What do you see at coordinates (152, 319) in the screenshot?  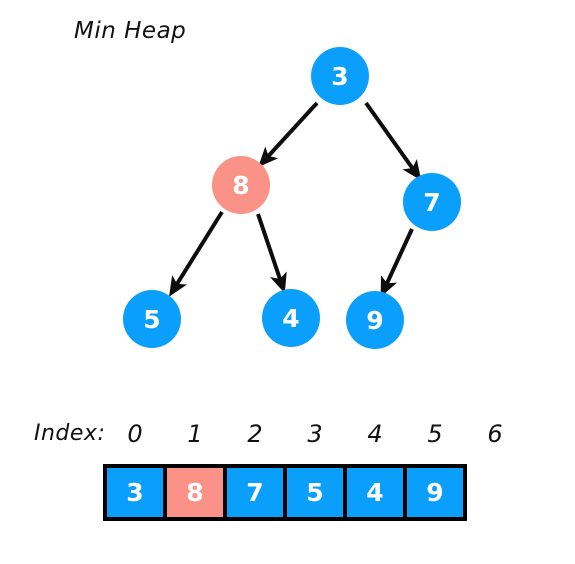 I see `tree-node-5: 5` at bounding box center [152, 319].